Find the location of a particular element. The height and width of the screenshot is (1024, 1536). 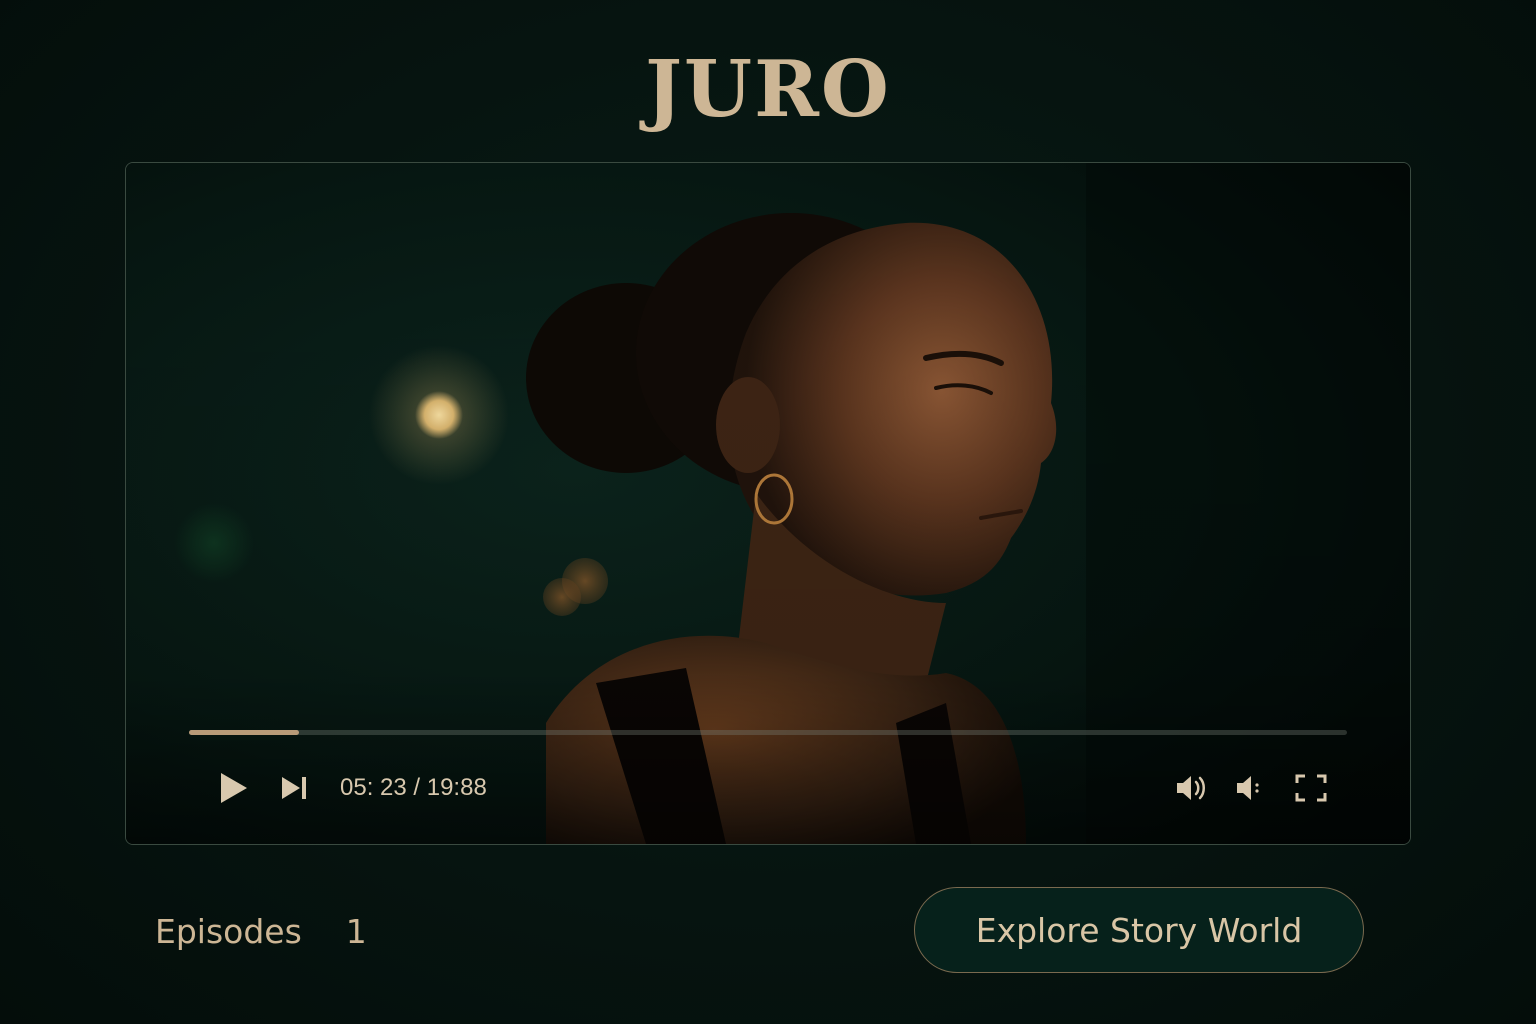

volume-button is located at coordinates (1191, 788).